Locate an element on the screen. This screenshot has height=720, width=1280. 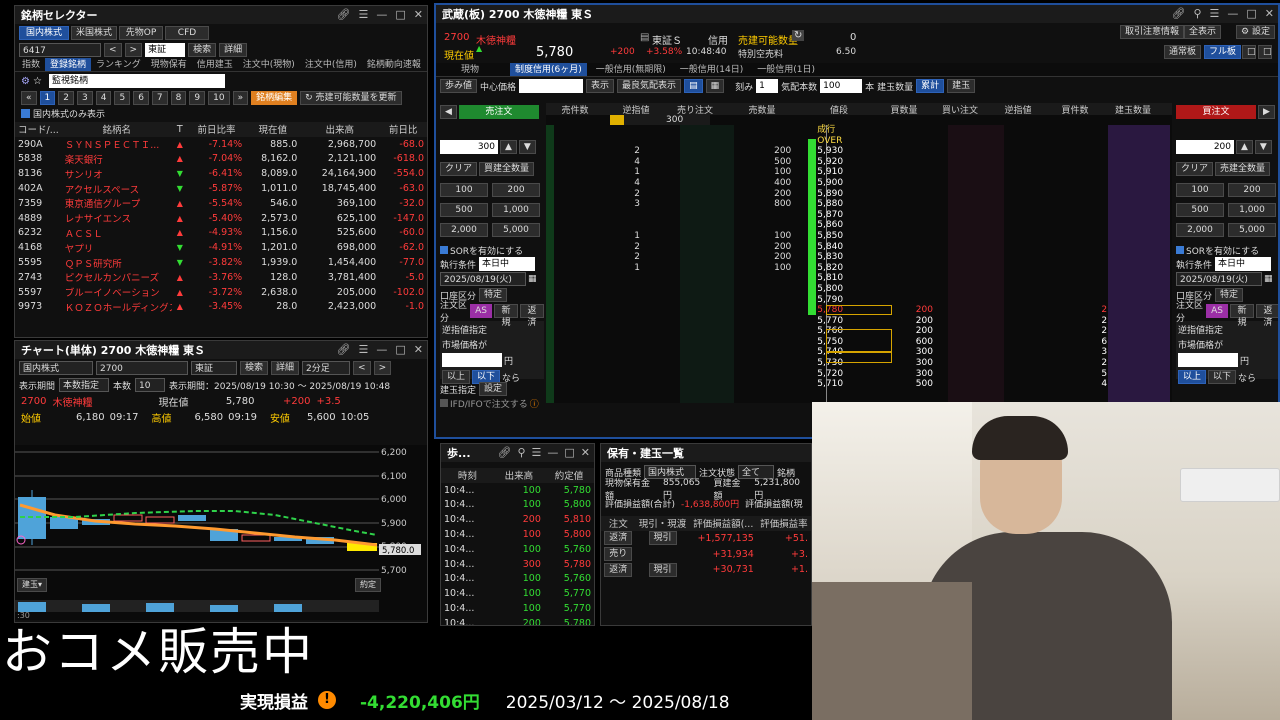
full-board-button: フル板 is located at coordinates (1223, 52).